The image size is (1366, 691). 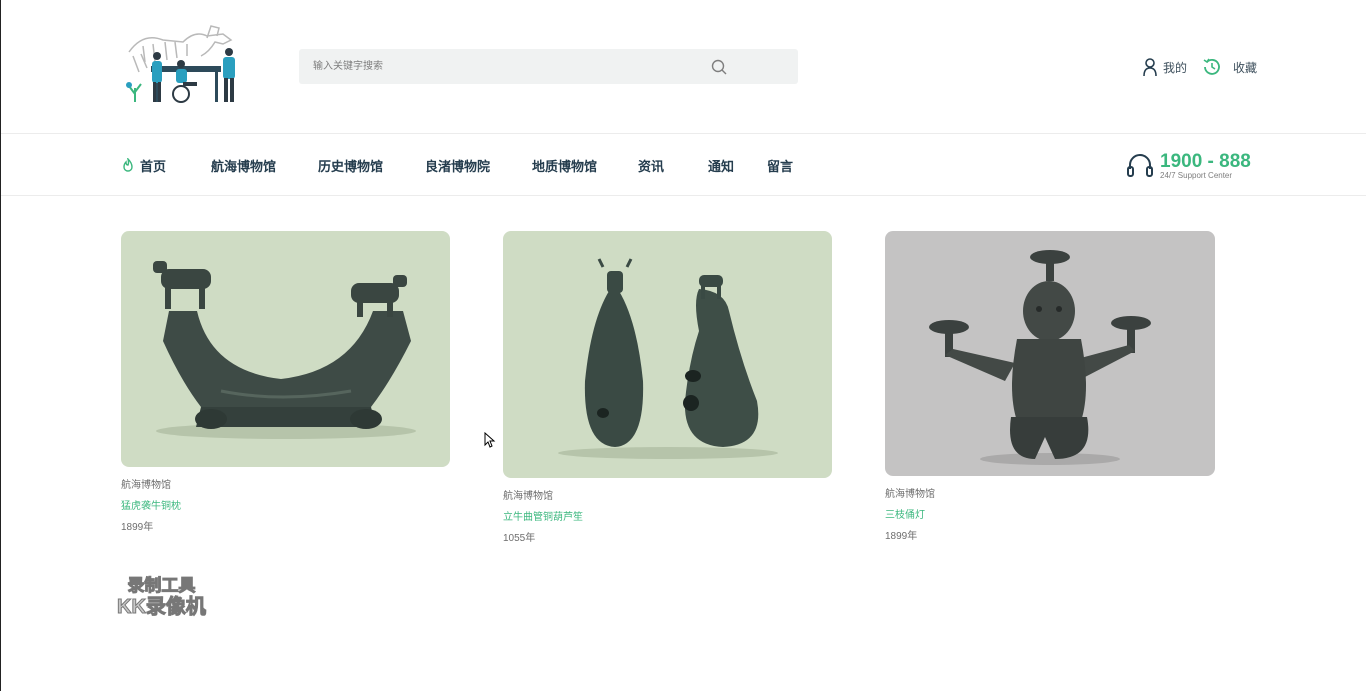 I want to click on nav-label: 通知, so click(x=721, y=166).